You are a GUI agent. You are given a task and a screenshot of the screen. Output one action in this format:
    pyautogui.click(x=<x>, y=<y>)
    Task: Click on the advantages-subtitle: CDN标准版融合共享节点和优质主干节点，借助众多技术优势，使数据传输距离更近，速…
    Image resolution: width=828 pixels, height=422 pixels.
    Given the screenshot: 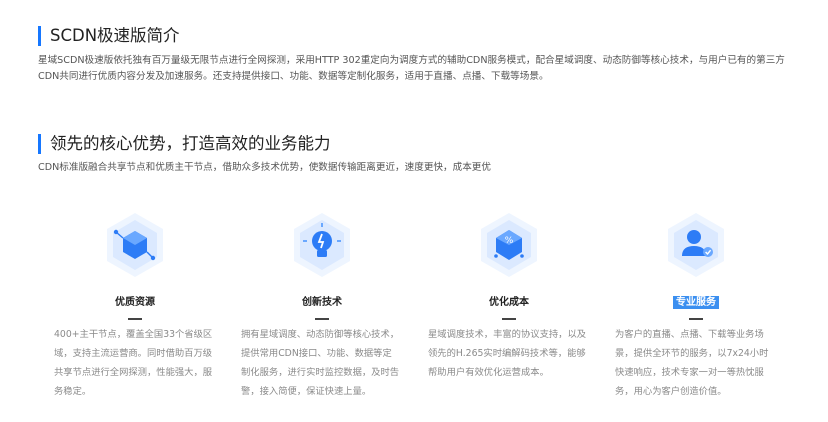 What is the action you would take?
    pyautogui.click(x=264, y=167)
    